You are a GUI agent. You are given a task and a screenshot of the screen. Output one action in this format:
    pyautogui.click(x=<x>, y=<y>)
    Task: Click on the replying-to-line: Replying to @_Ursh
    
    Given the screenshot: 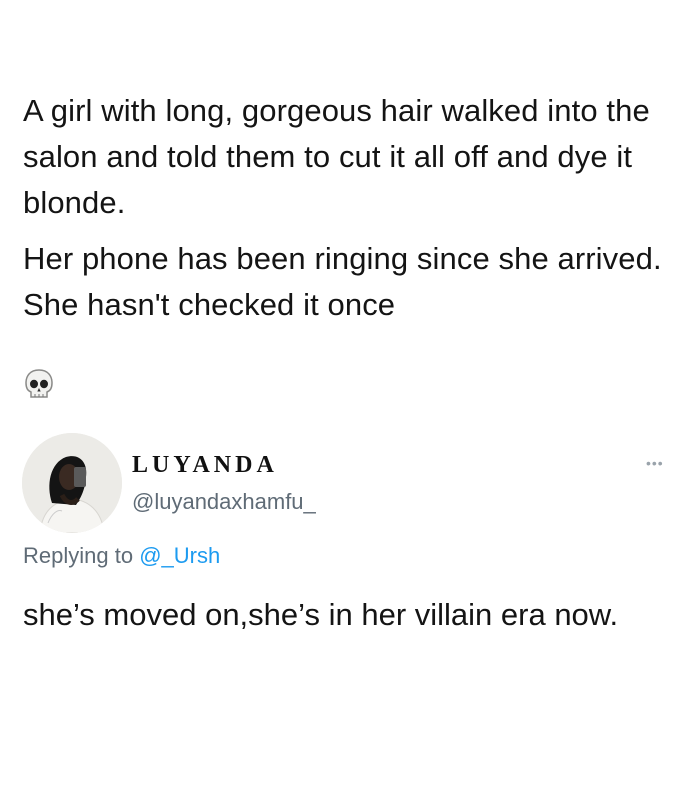 What is the action you would take?
    pyautogui.click(x=121, y=556)
    